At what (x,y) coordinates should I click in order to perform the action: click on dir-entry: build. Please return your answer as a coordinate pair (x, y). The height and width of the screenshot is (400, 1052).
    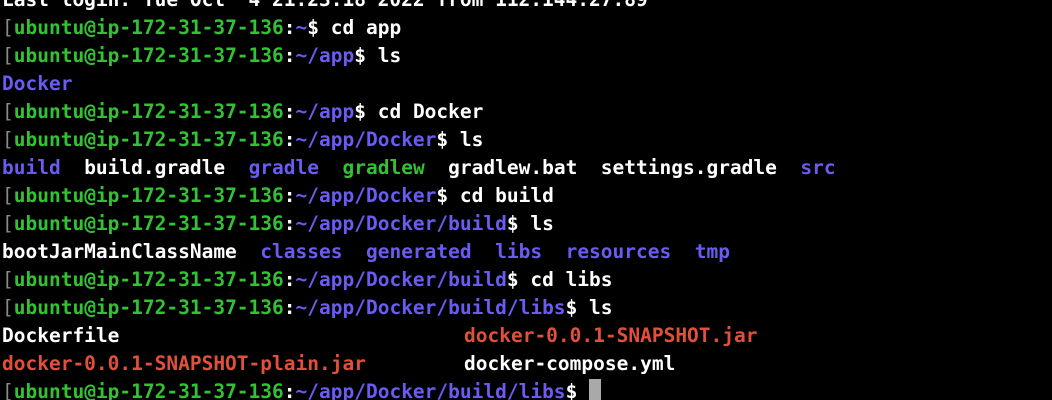
    Looking at the image, I should click on (31, 167).